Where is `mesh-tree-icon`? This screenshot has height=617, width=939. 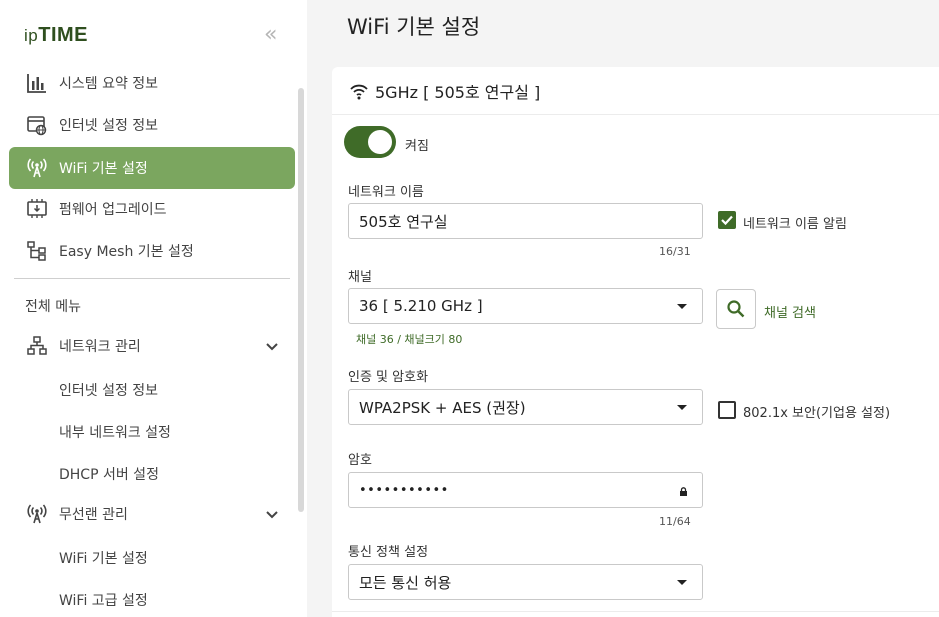 mesh-tree-icon is located at coordinates (37, 251).